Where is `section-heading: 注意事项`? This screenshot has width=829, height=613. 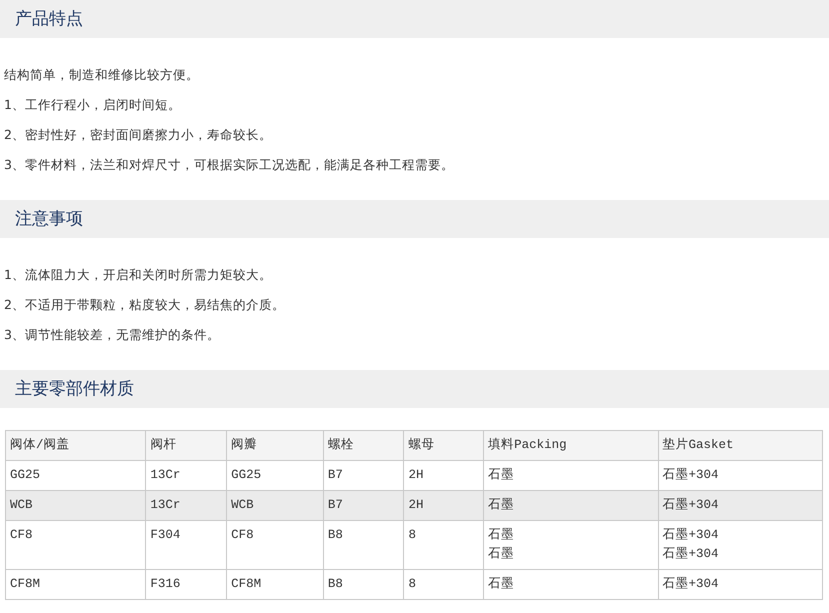
section-heading: 注意事项 is located at coordinates (414, 219).